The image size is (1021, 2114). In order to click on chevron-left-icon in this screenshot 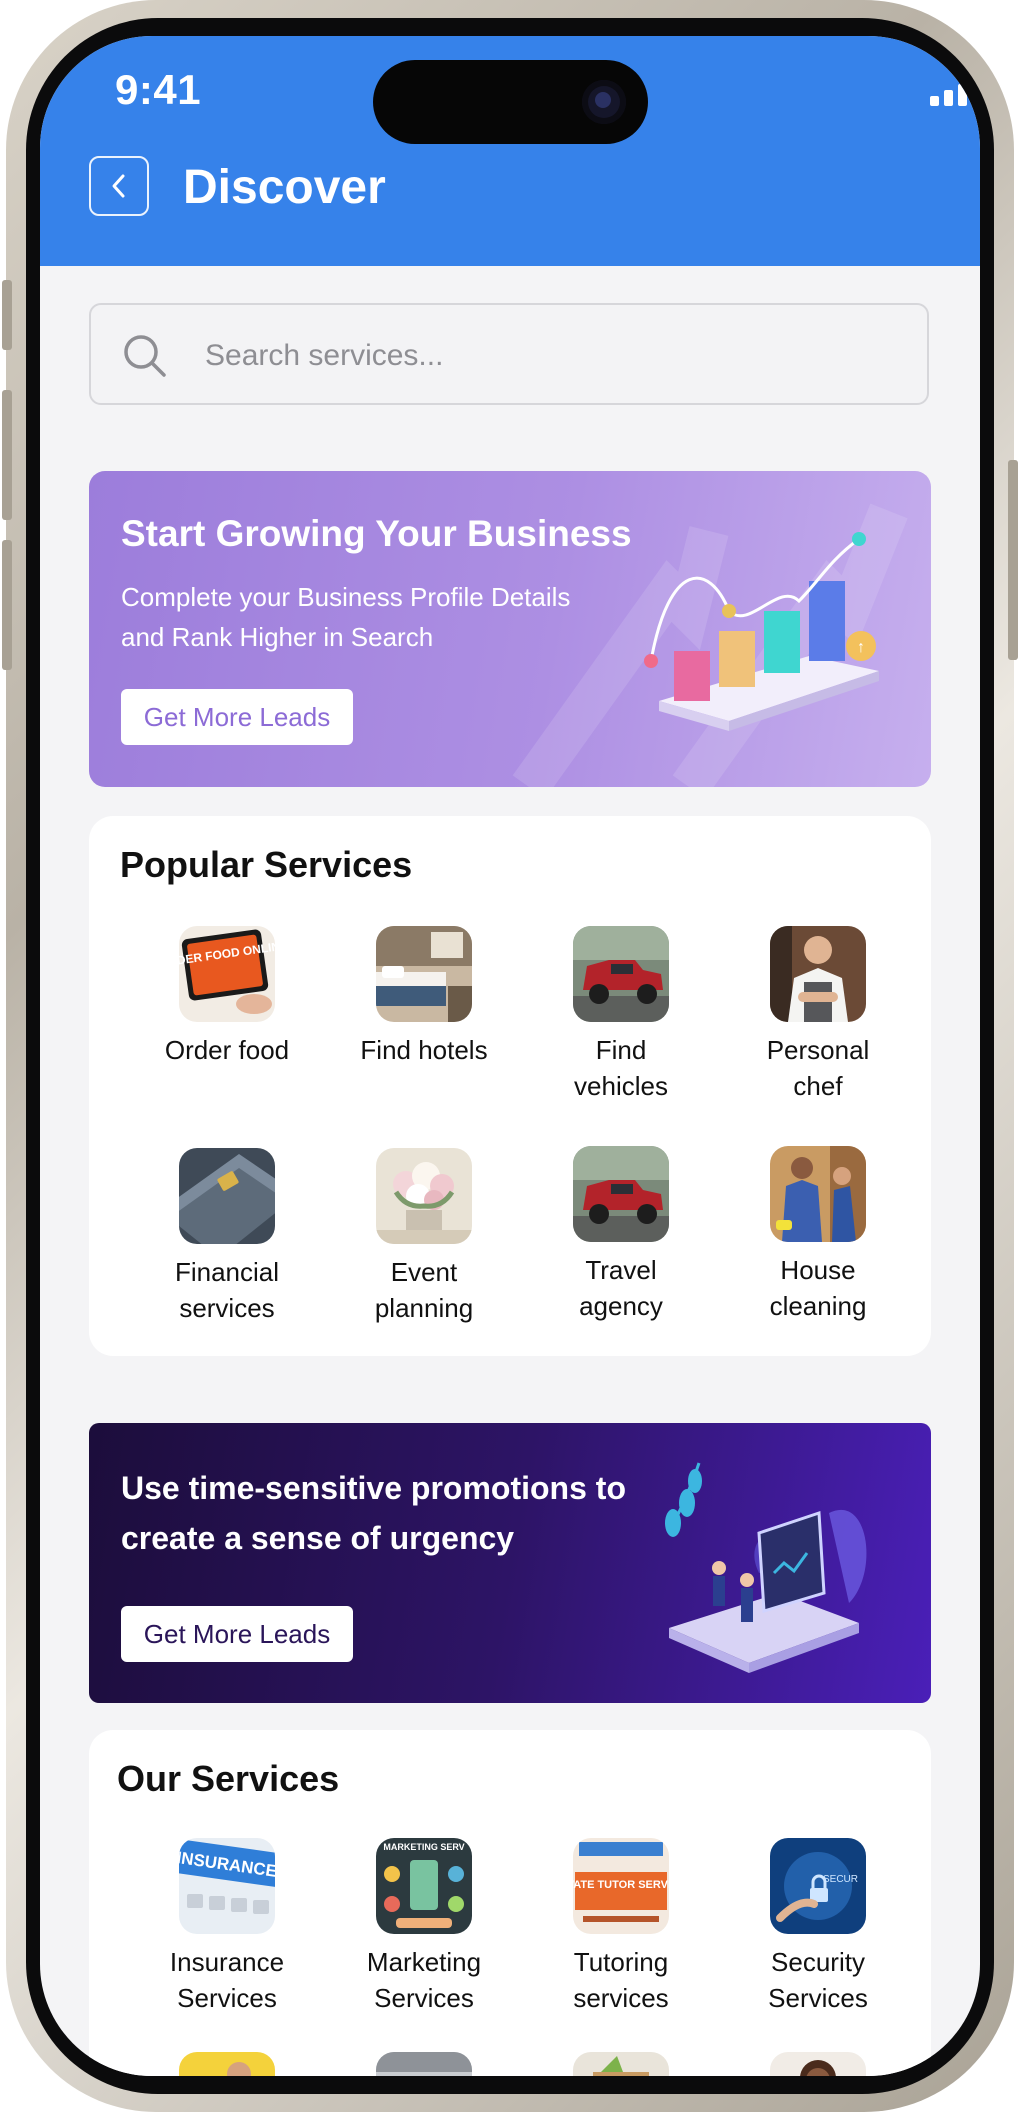, I will do `click(118, 186)`.